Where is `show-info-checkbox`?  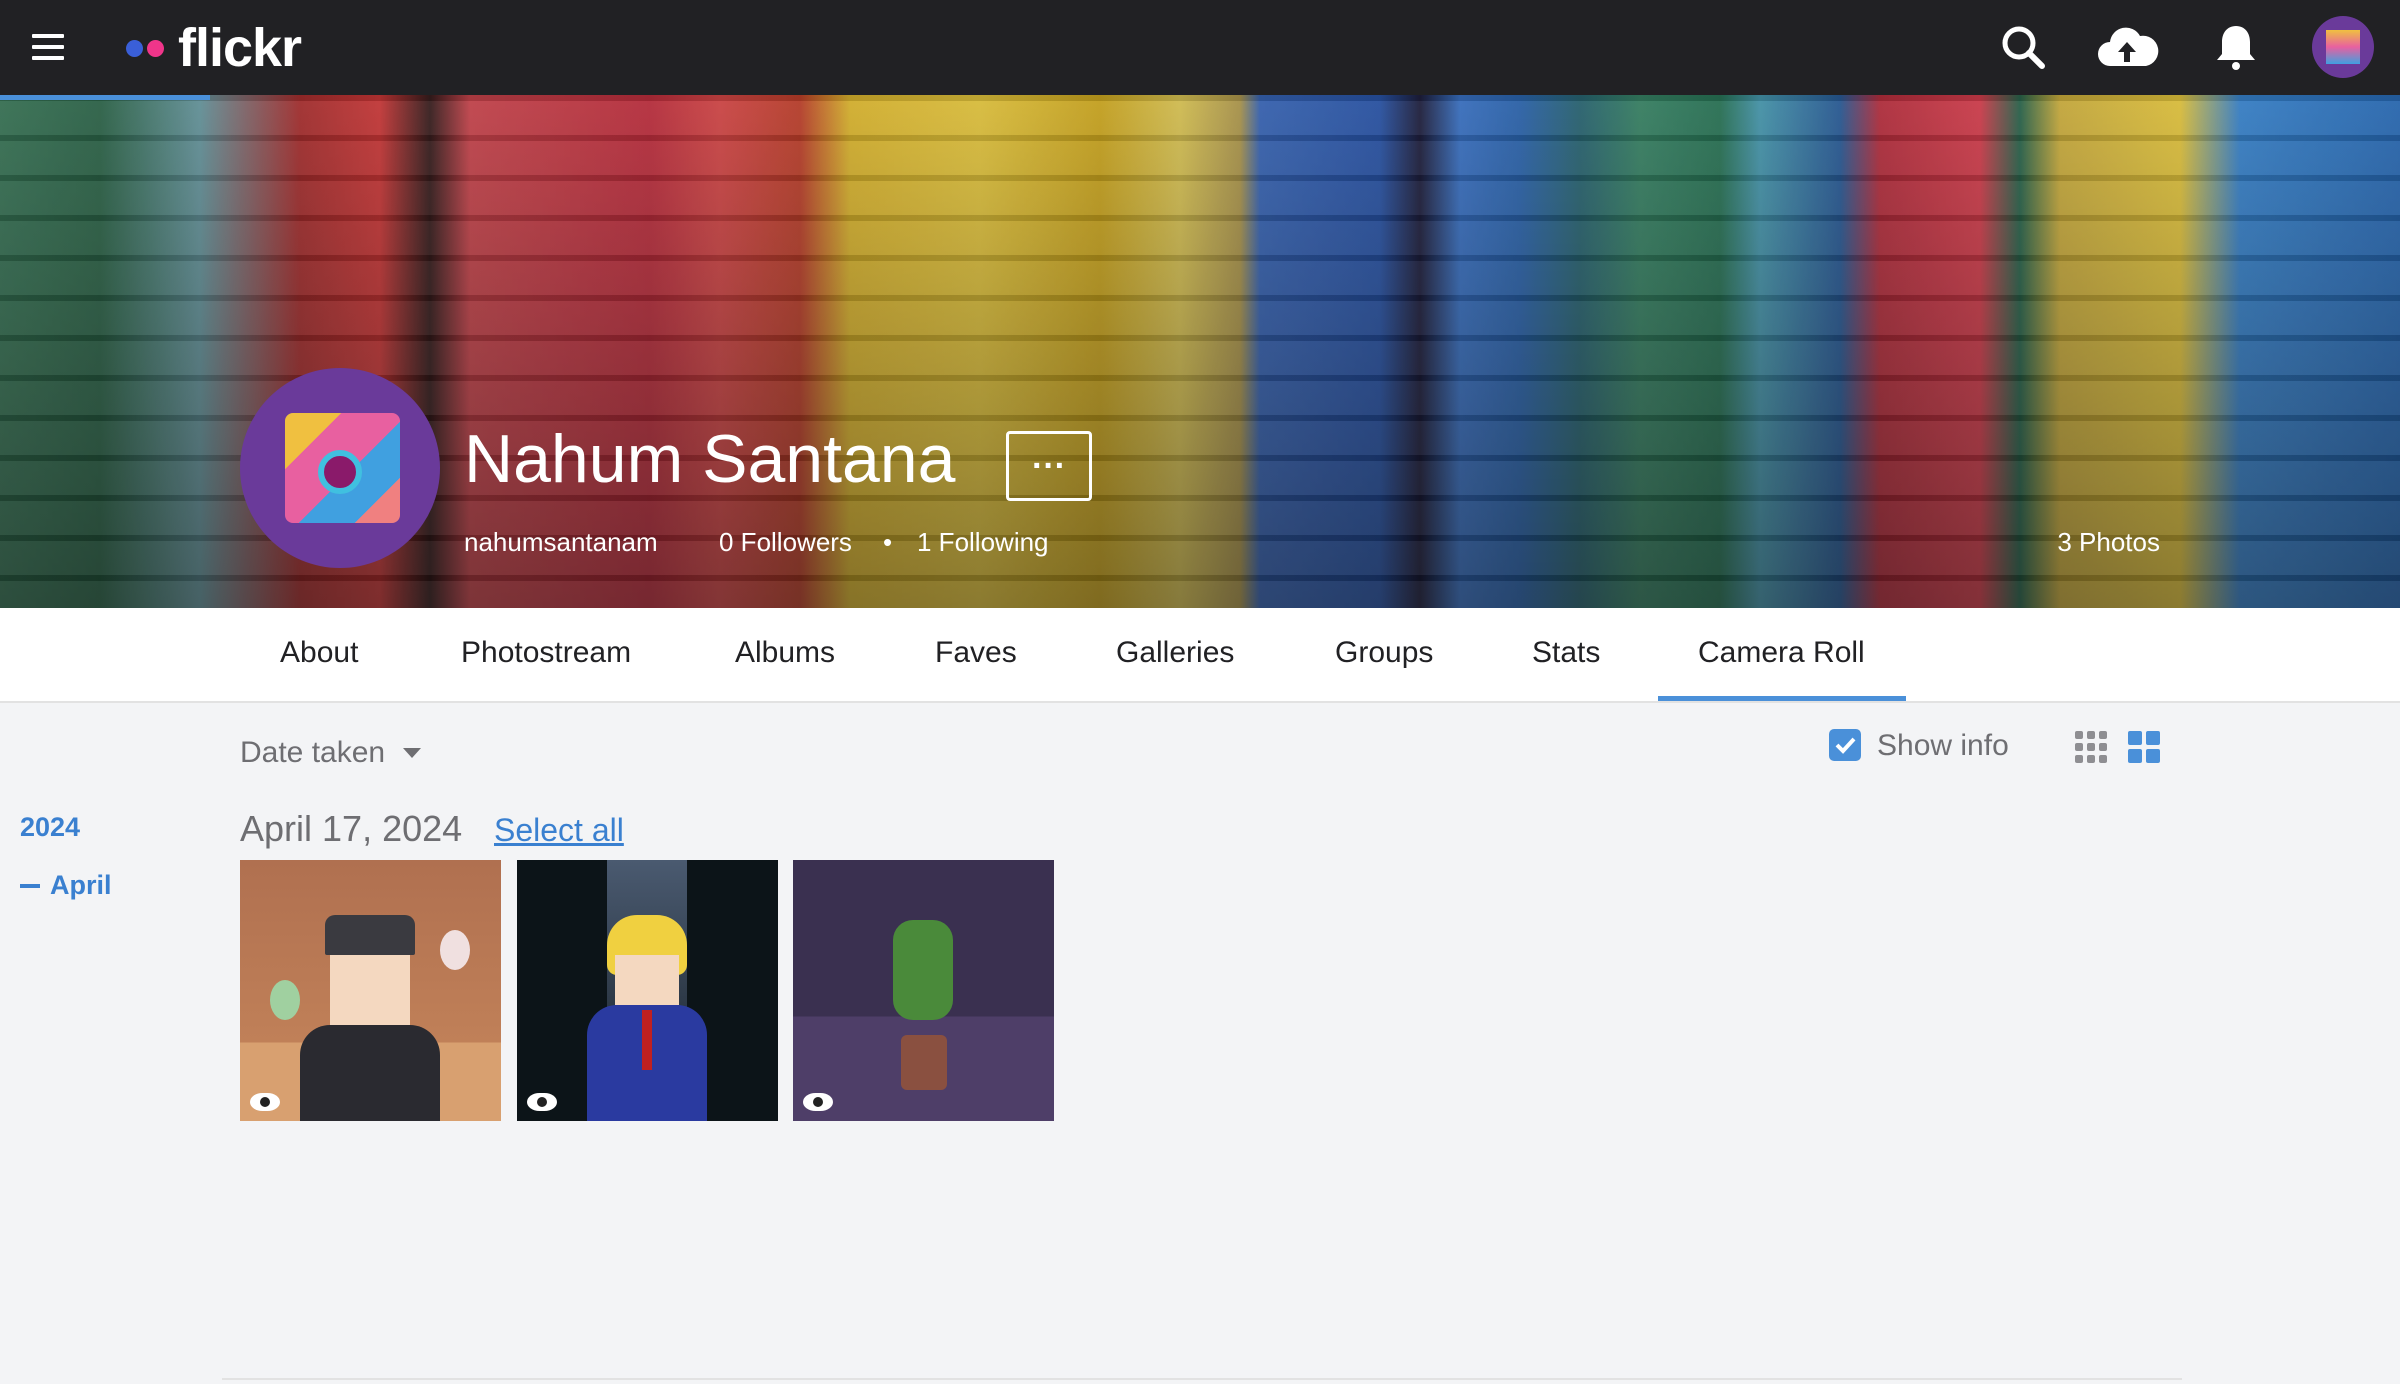 show-info-checkbox is located at coordinates (1845, 745).